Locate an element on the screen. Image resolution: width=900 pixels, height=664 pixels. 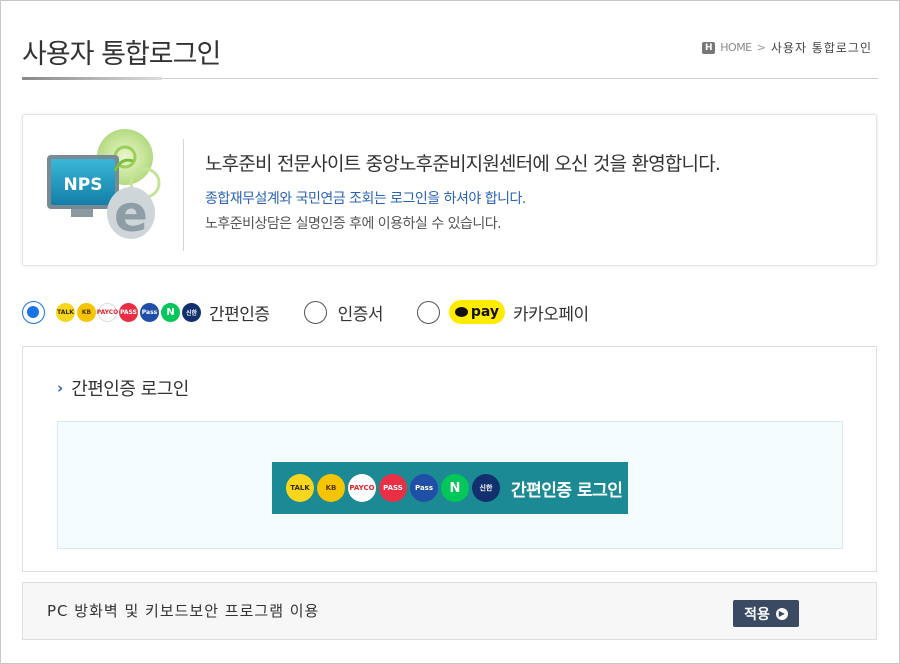
home-icon: H is located at coordinates (709, 47).